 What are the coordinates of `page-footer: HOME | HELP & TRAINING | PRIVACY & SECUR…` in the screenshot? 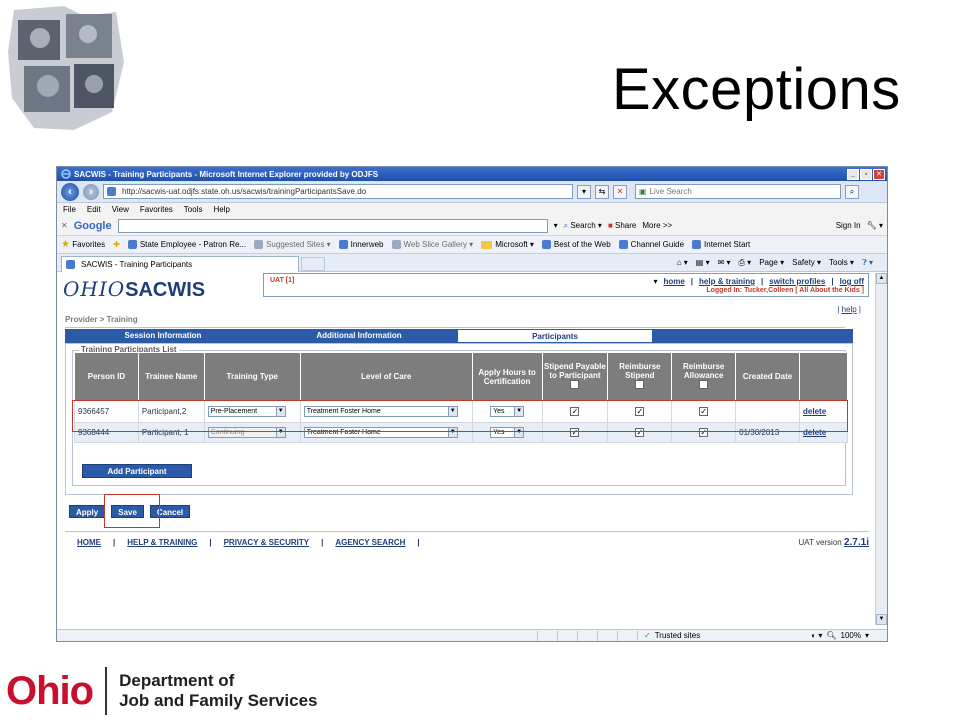 It's located at (467, 542).